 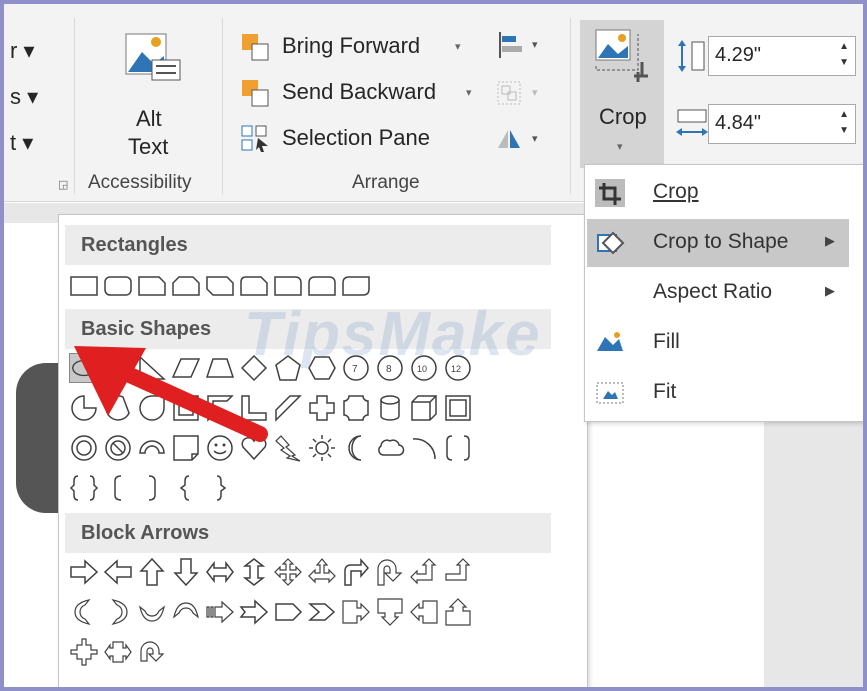 What do you see at coordinates (738, 55) in the screenshot?
I see `height-value: 4.29"` at bounding box center [738, 55].